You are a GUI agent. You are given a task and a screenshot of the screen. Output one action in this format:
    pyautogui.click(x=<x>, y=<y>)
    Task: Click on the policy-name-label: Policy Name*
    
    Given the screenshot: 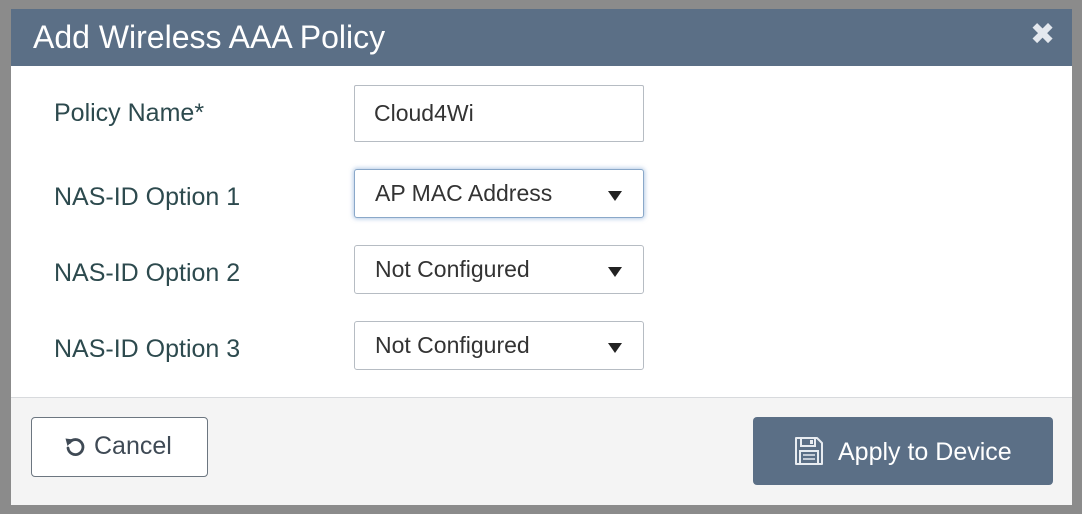 What is the action you would take?
    pyautogui.click(x=129, y=113)
    